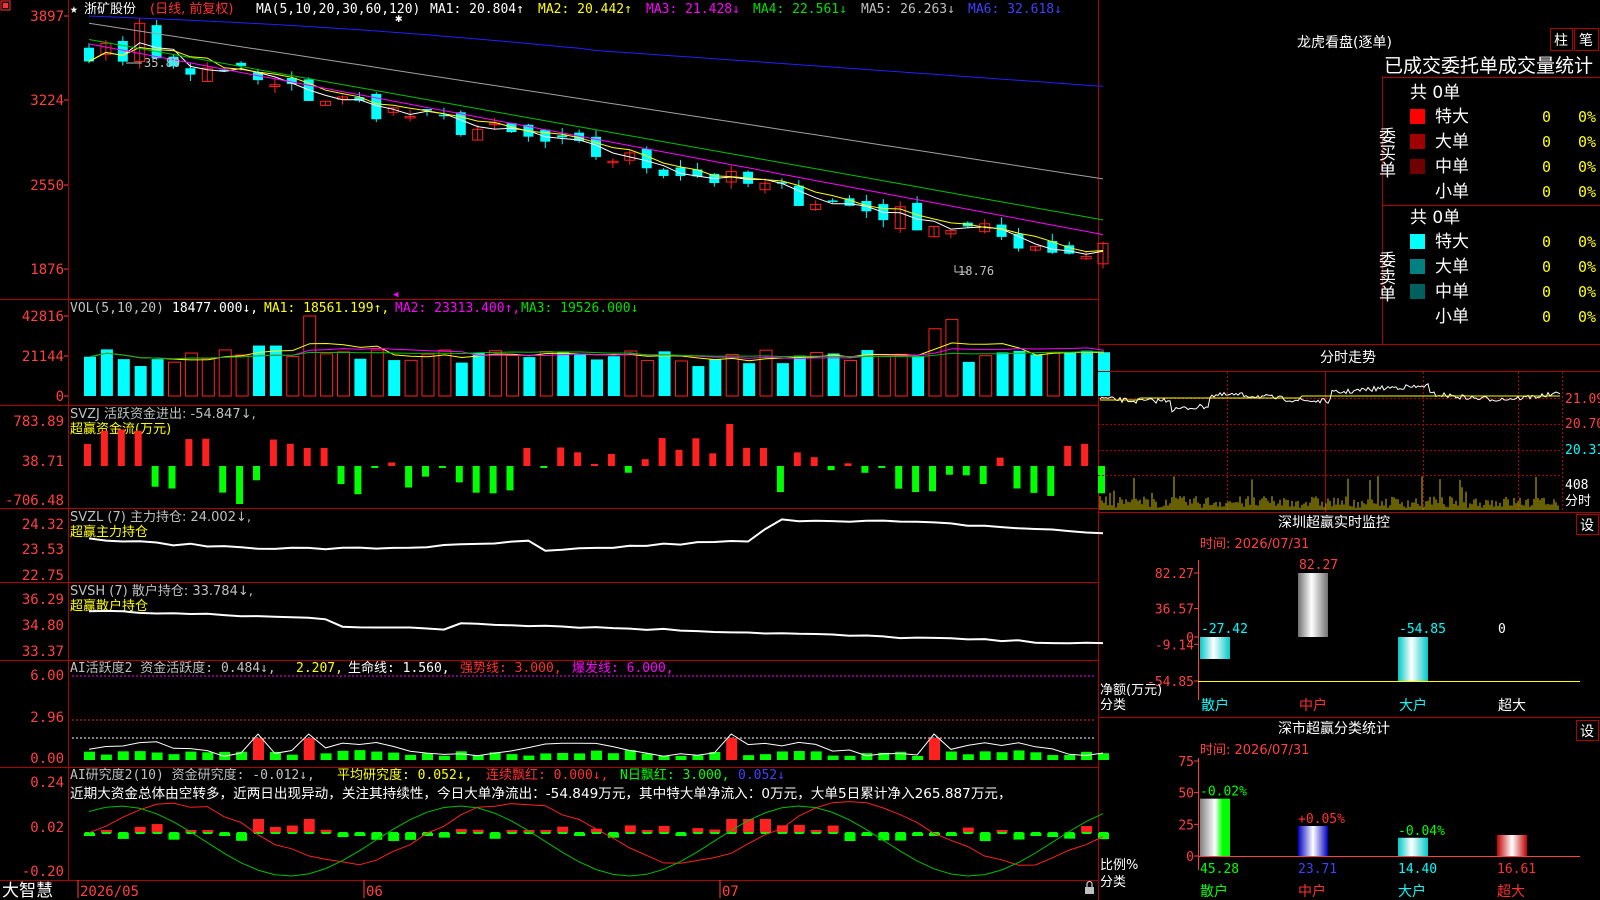 The height and width of the screenshot is (900, 1600). What do you see at coordinates (511, 668) in the screenshot?
I see `ai-active-strong: 强势线: 3.000,` at bounding box center [511, 668].